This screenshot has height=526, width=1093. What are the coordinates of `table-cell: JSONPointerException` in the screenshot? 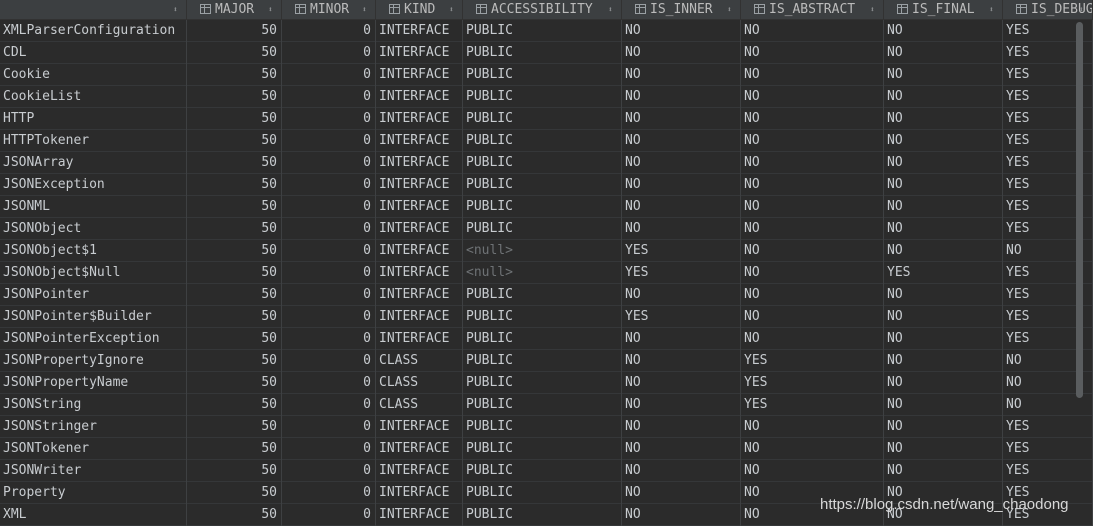 It's located at (93, 339).